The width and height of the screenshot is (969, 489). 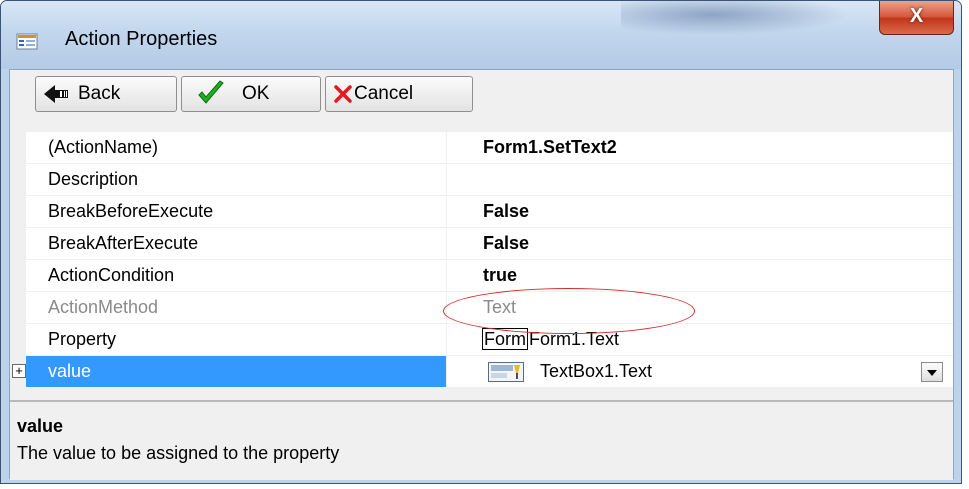 I want to click on back-label: Back, so click(x=99, y=93).